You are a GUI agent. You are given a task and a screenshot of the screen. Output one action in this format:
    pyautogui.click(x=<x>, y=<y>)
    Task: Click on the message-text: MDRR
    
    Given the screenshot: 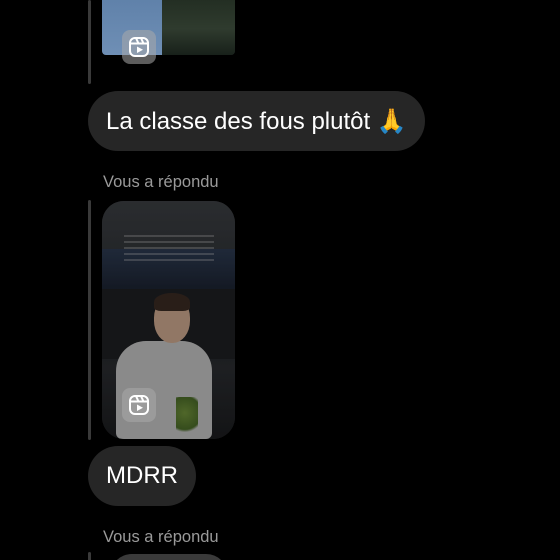 What is the action you would take?
    pyautogui.click(x=142, y=475)
    